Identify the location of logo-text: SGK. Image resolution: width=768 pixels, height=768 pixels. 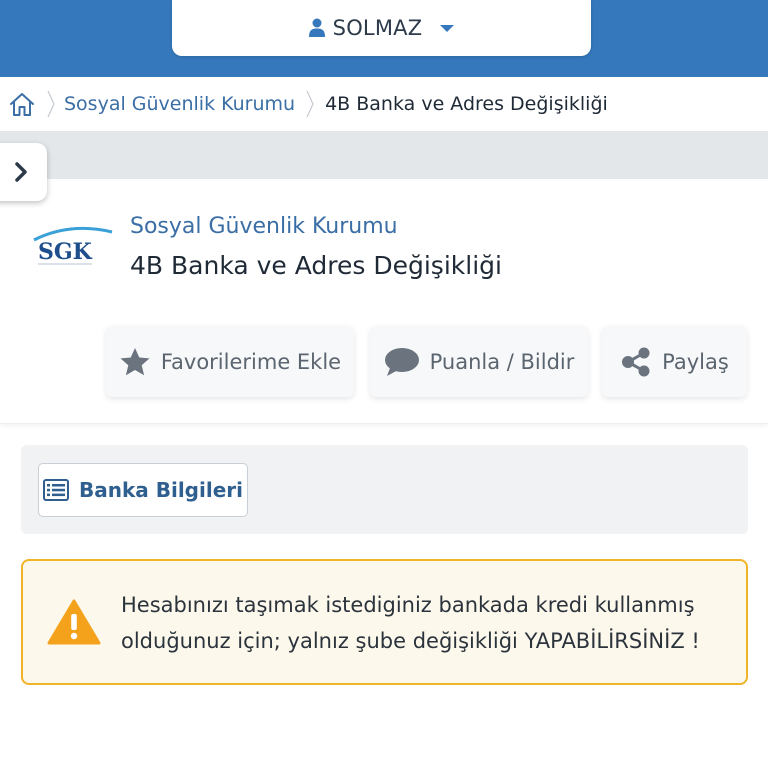
(65, 252).